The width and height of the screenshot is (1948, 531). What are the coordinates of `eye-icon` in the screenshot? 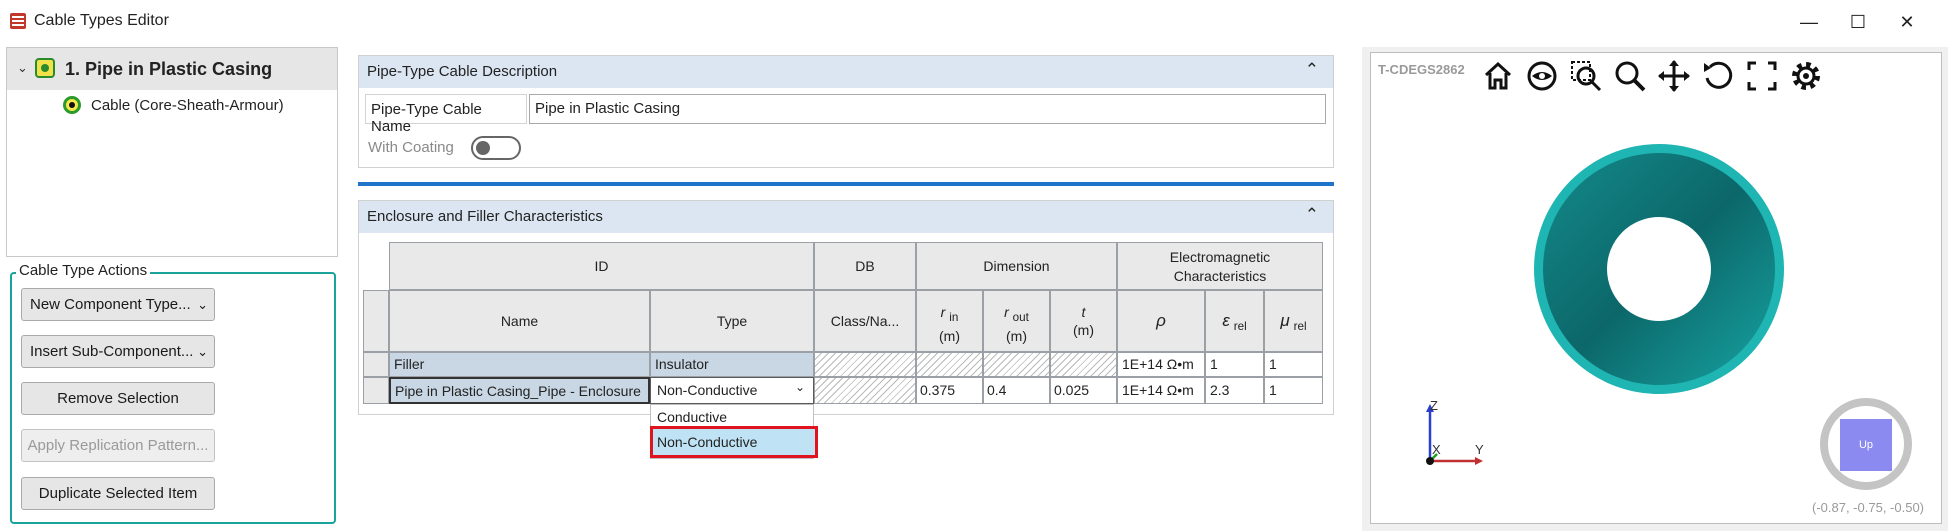 It's located at (1542, 76).